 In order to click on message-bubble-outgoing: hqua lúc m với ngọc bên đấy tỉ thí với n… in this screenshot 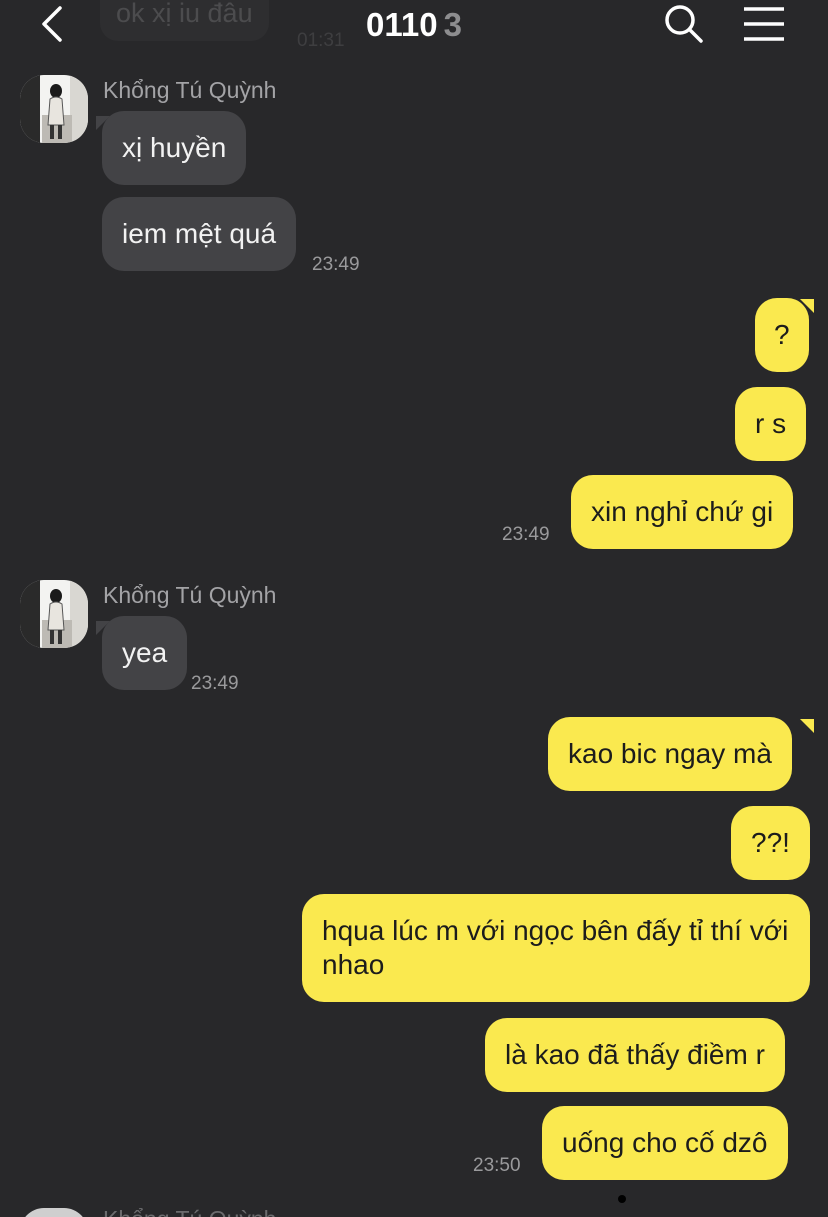, I will do `click(556, 948)`.